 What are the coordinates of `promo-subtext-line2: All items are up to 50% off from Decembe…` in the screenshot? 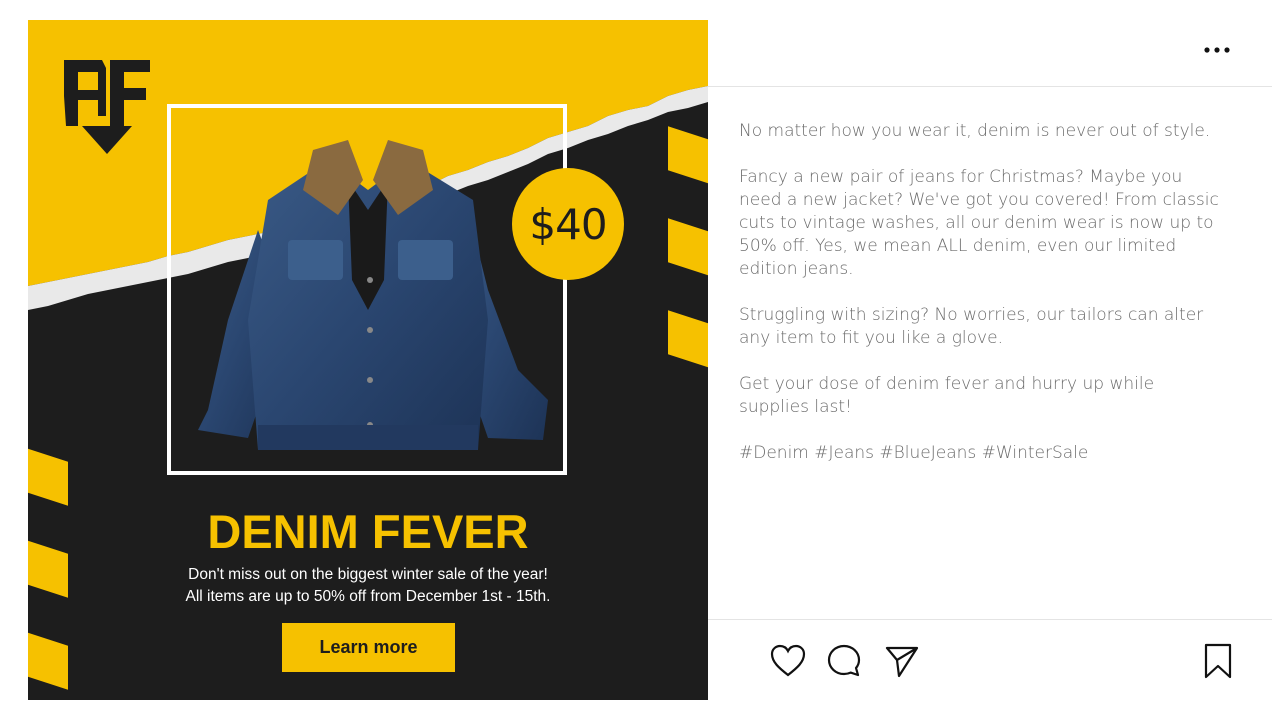 It's located at (368, 596).